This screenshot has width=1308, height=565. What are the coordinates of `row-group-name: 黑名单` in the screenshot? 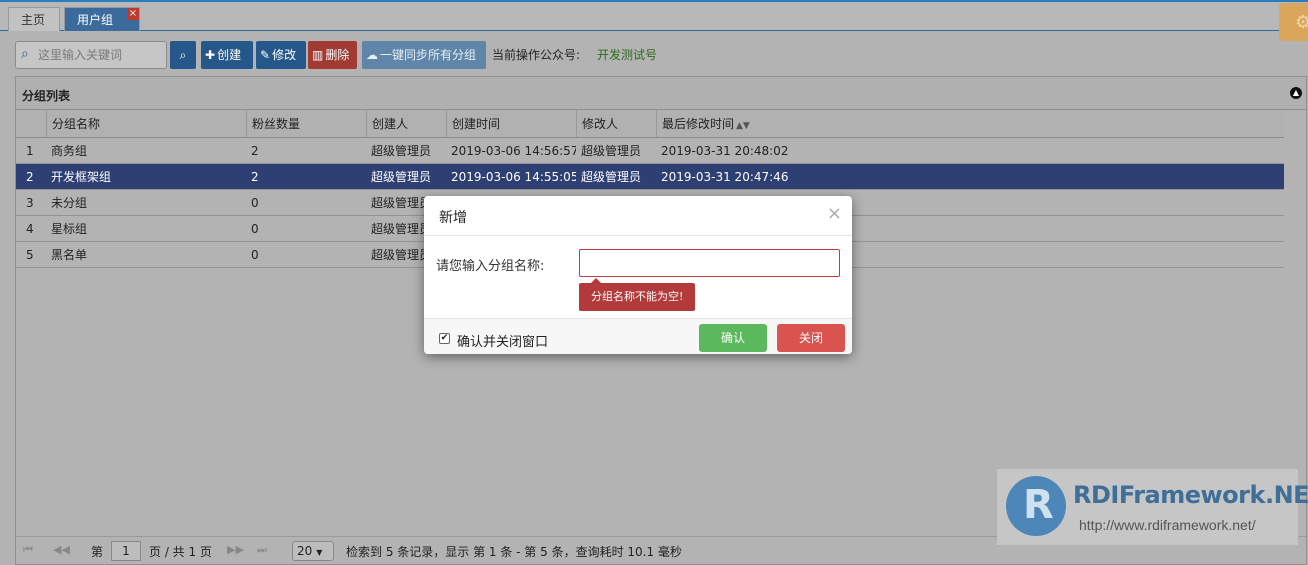 It's located at (69, 255).